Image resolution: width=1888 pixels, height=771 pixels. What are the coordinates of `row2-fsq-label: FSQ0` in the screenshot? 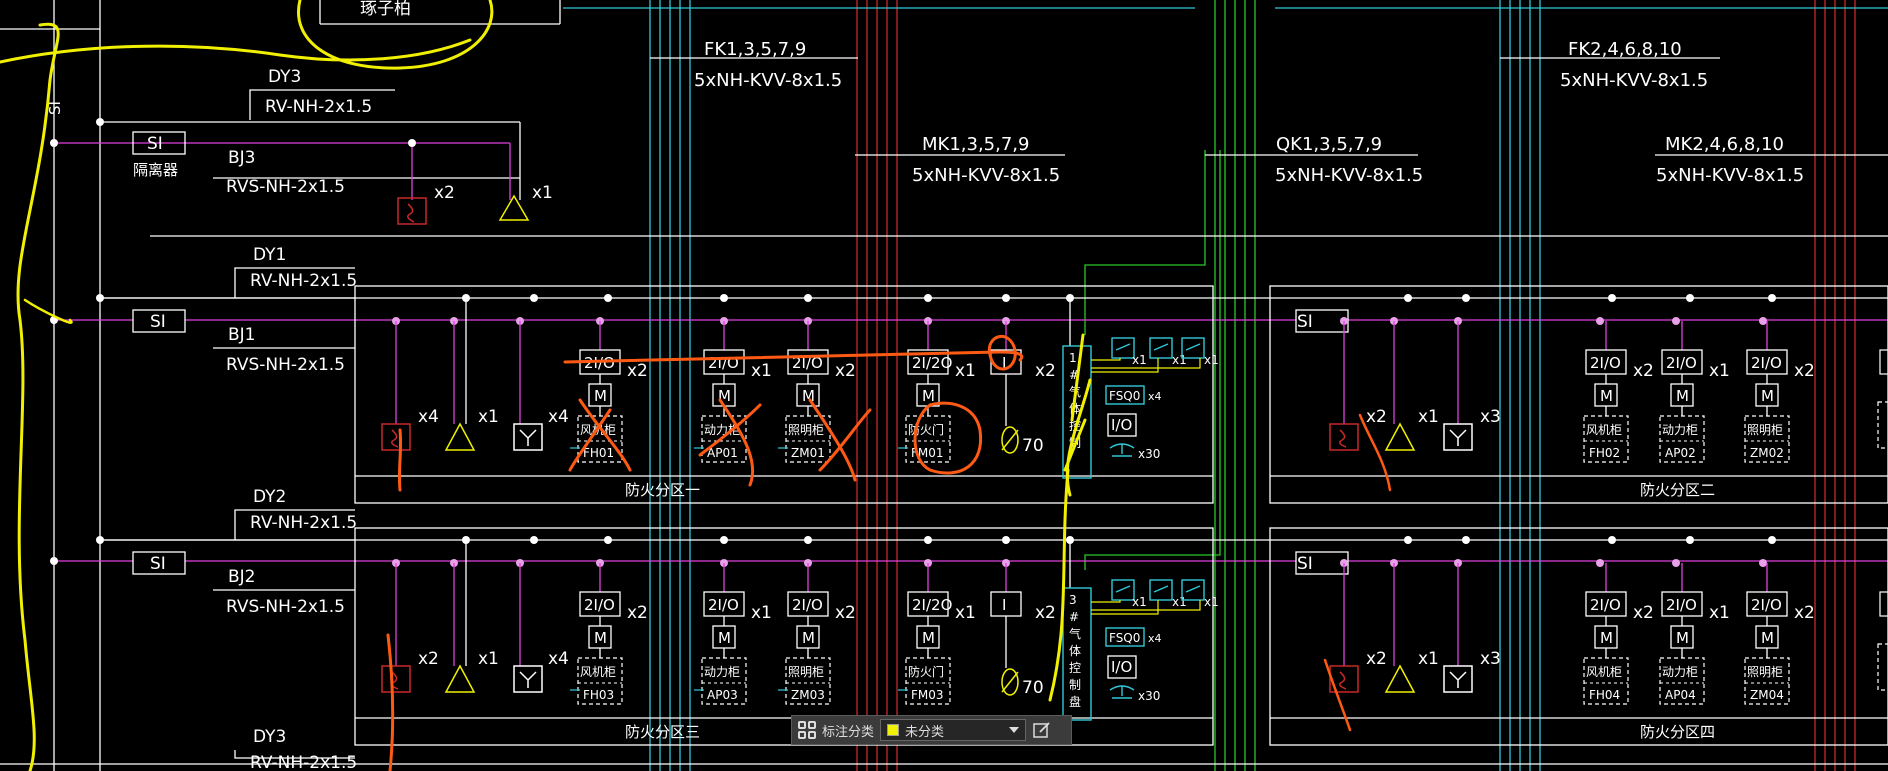 It's located at (1124, 638).